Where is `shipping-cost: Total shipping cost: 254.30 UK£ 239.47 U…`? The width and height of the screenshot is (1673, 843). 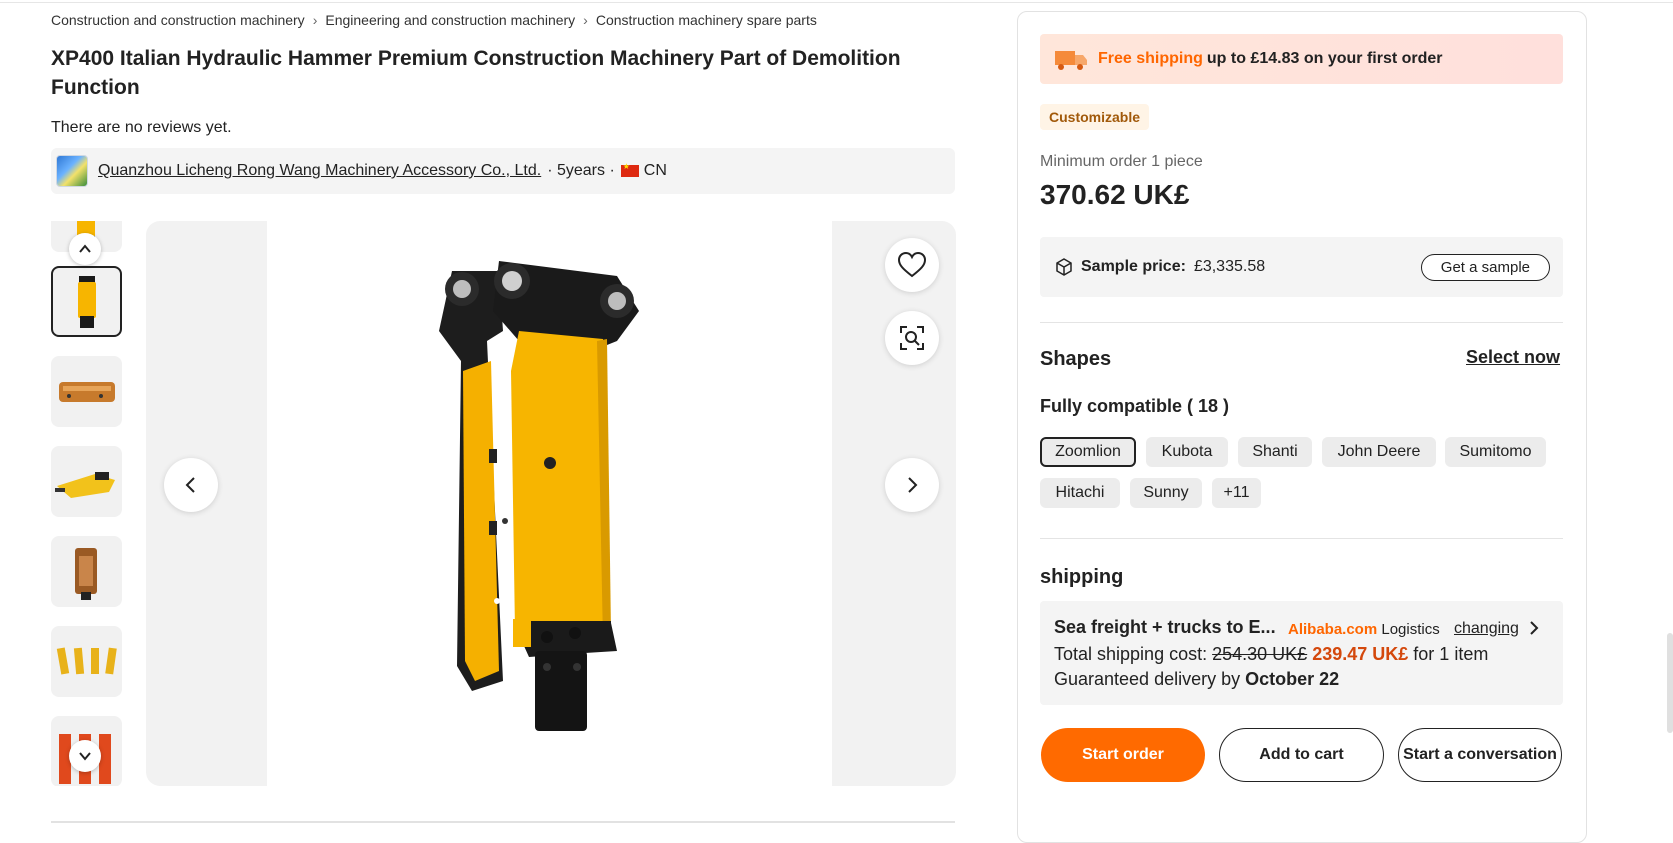 shipping-cost: Total shipping cost: 254.30 UK£ 239.47 U… is located at coordinates (1271, 654).